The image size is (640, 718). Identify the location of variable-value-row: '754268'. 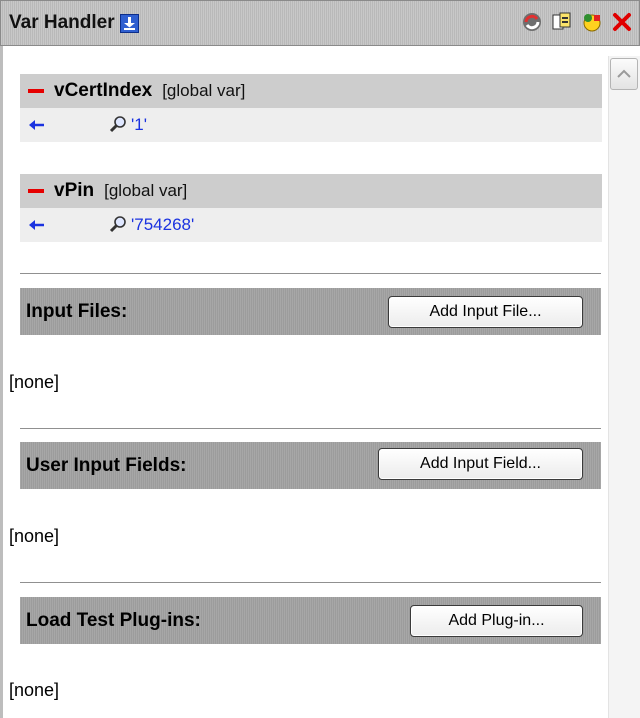
(311, 225).